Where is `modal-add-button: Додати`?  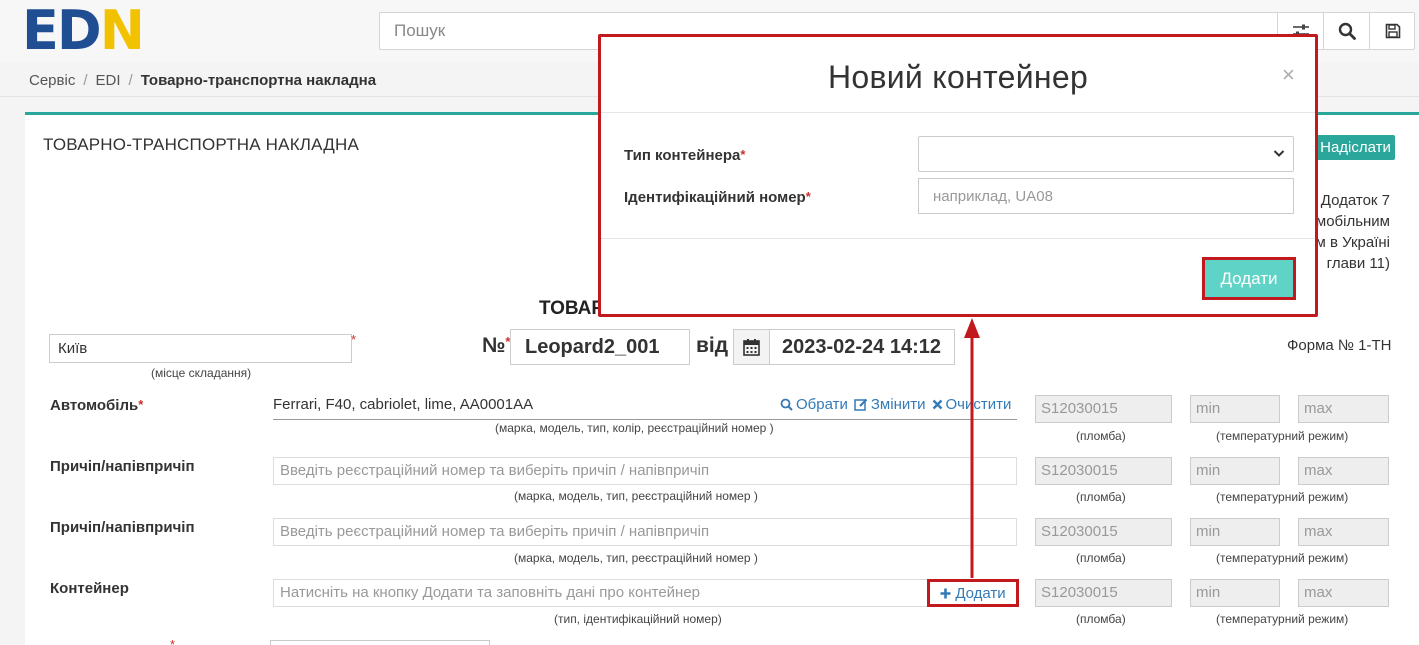 modal-add-button: Додати is located at coordinates (1249, 278).